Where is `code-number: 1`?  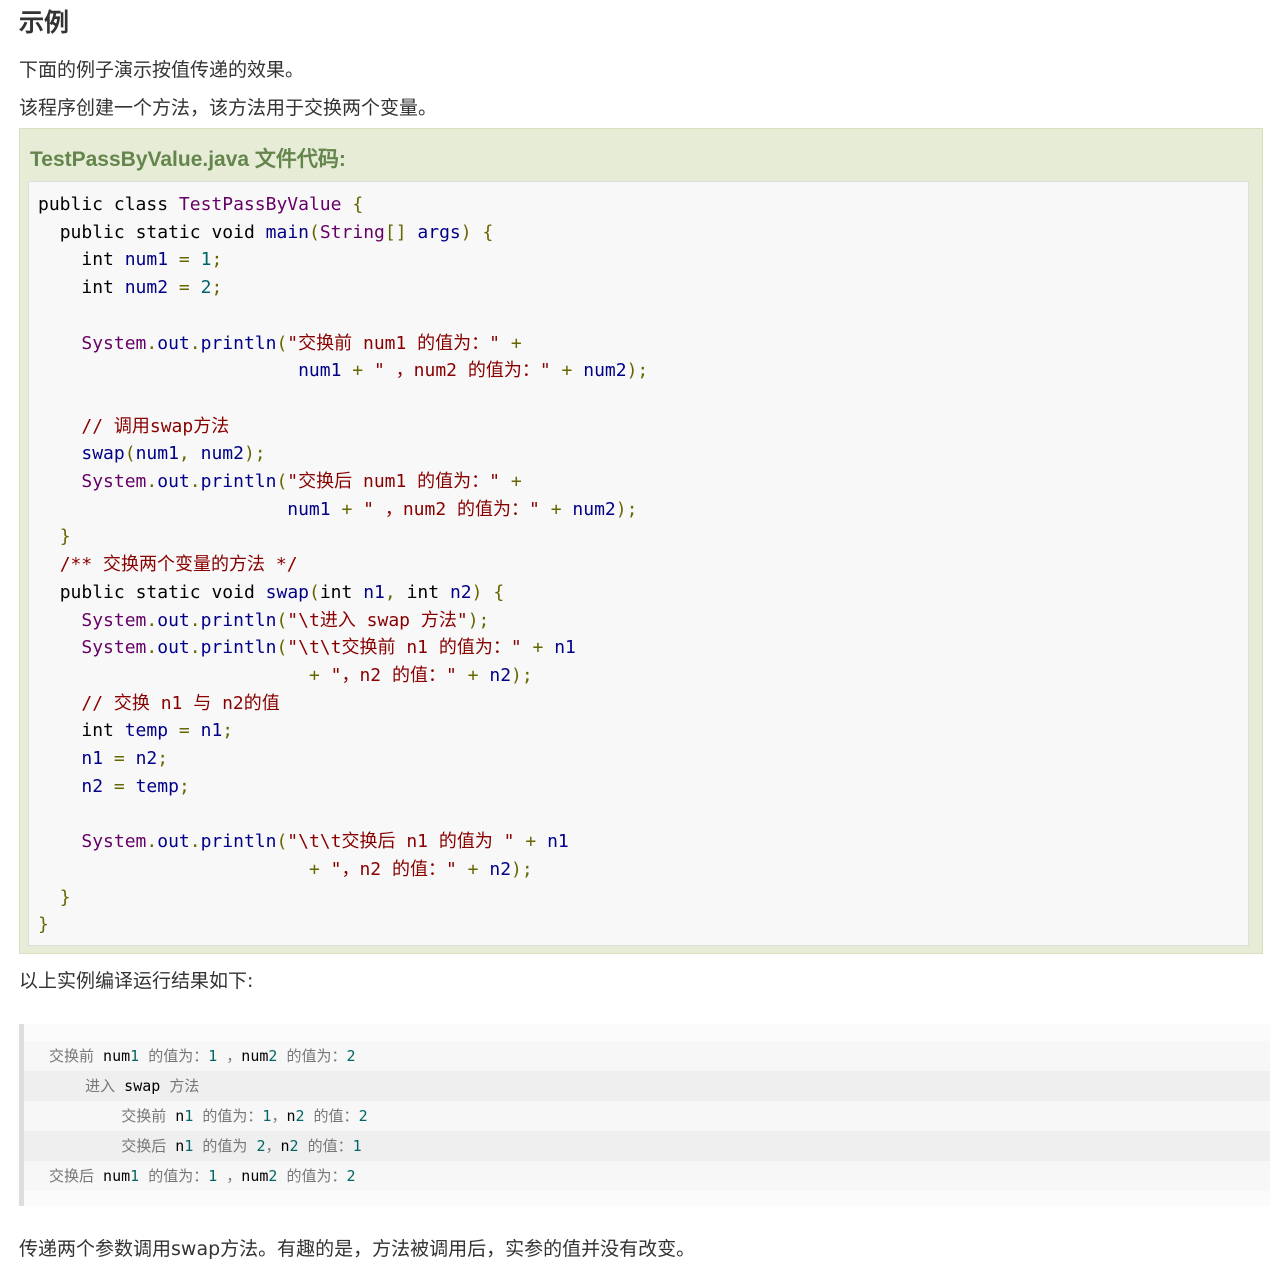 code-number: 1 is located at coordinates (206, 260).